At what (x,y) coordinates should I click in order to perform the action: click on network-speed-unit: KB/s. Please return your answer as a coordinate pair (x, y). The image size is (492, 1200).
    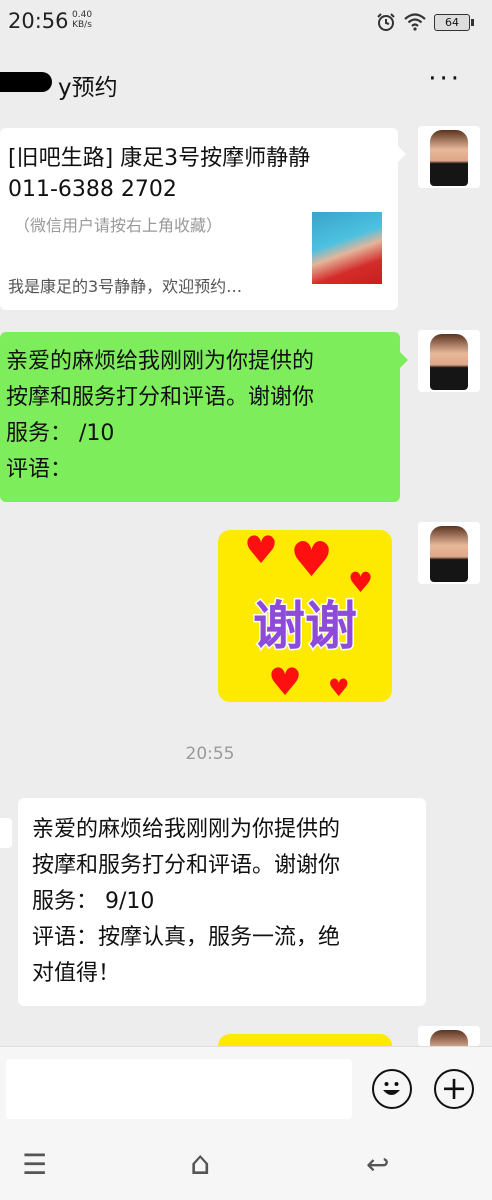
    Looking at the image, I should click on (82, 25).